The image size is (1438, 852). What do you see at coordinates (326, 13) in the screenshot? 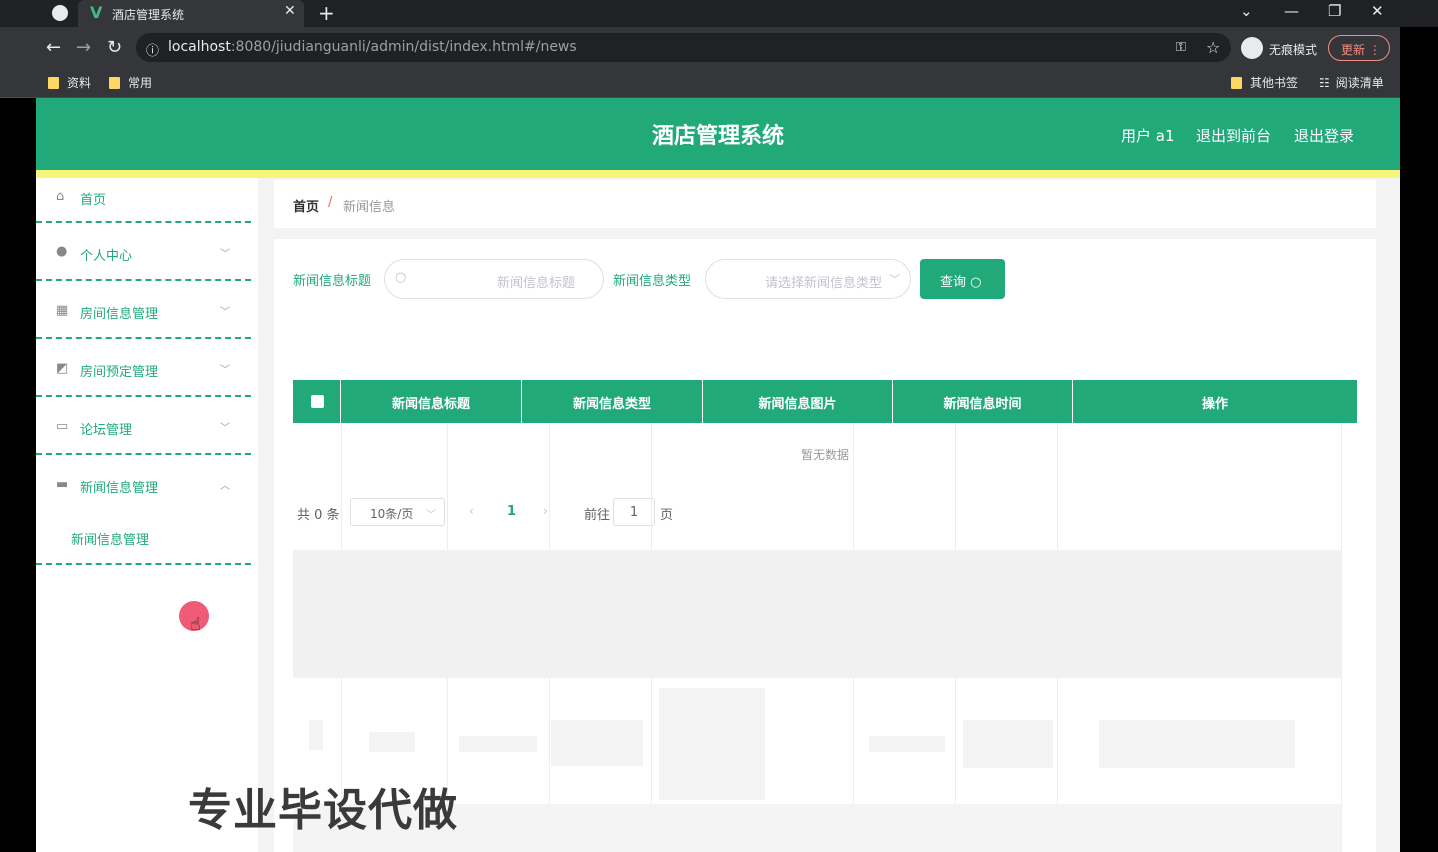
I see `new-tab-icon: +` at bounding box center [326, 13].